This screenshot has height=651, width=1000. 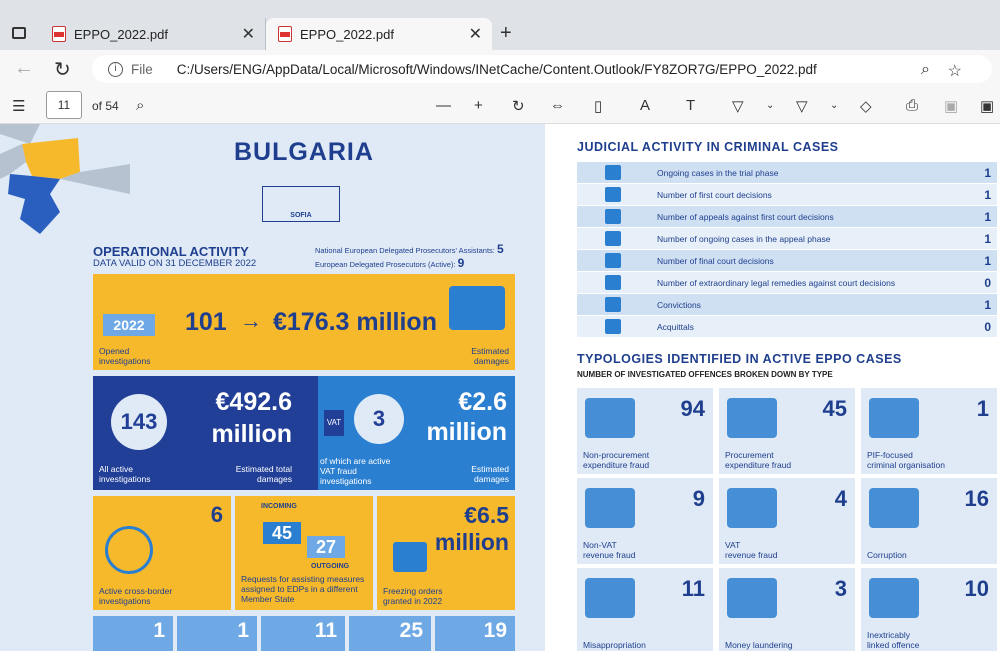 What do you see at coordinates (714, 194) in the screenshot?
I see `judicial-label: Number of first court decisions` at bounding box center [714, 194].